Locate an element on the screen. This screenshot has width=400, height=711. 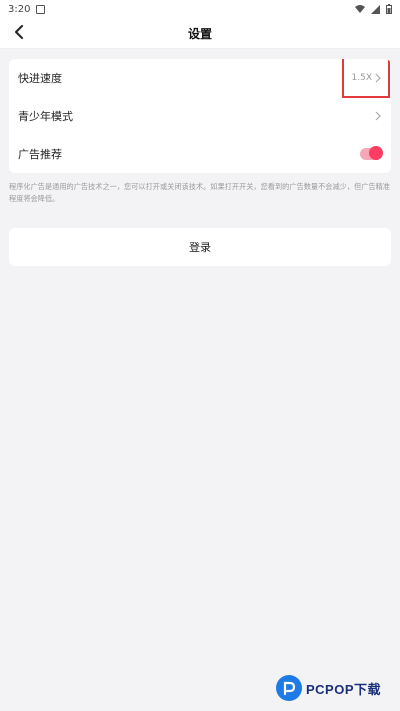
fast-forward-speed-value: 1.5X is located at coordinates (361, 78).